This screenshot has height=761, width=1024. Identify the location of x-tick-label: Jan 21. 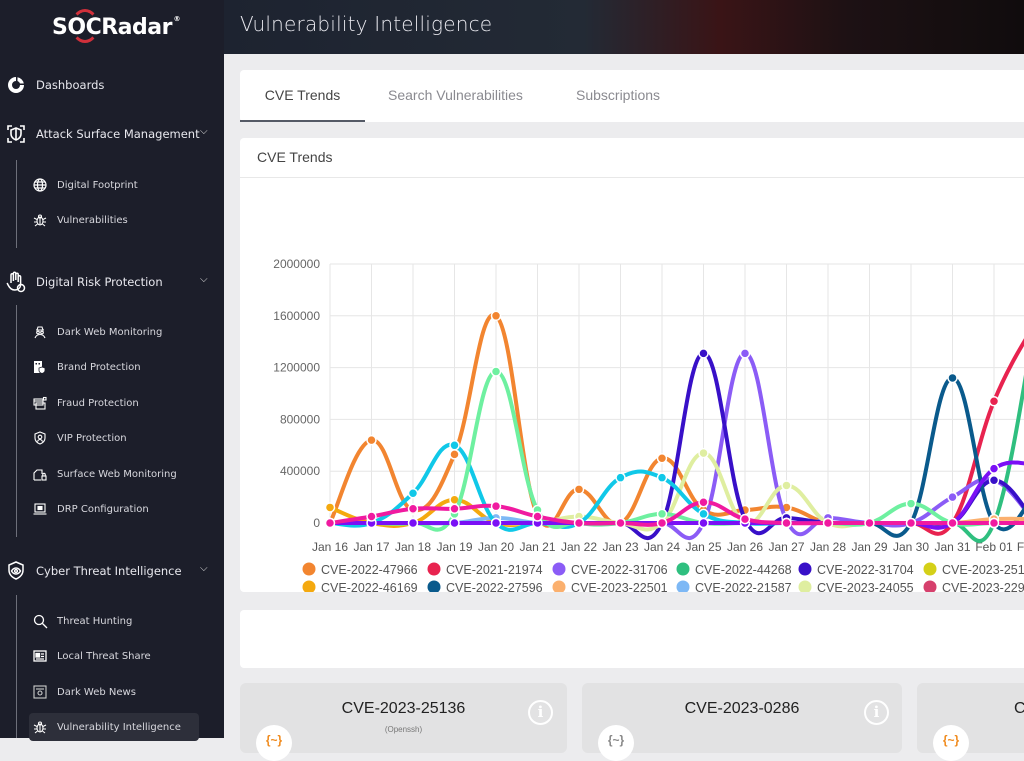
(537, 547).